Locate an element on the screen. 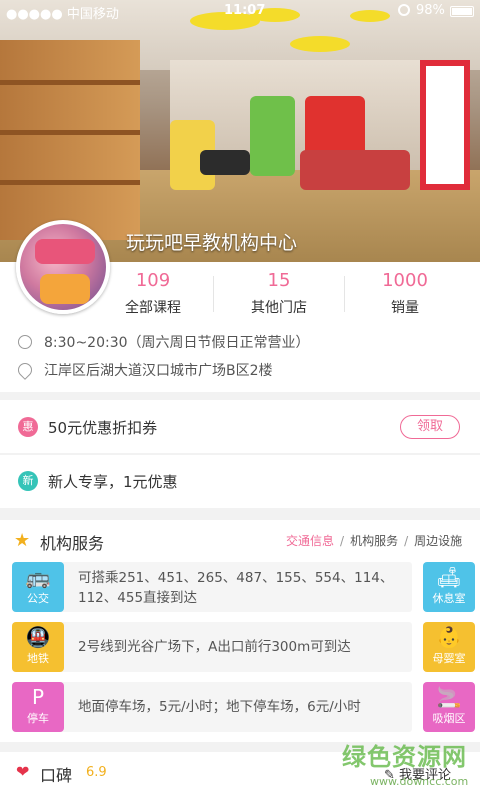  stat-label: 其他门店 is located at coordinates (279, 308).